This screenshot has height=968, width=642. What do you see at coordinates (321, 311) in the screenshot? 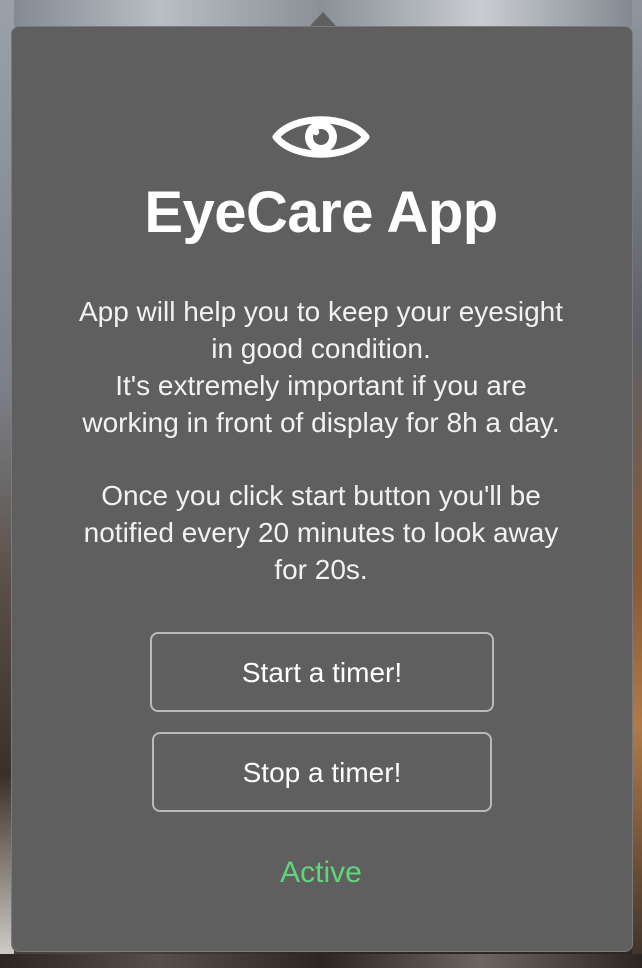
I see `description-line: App will help you to keep your eyesight` at bounding box center [321, 311].